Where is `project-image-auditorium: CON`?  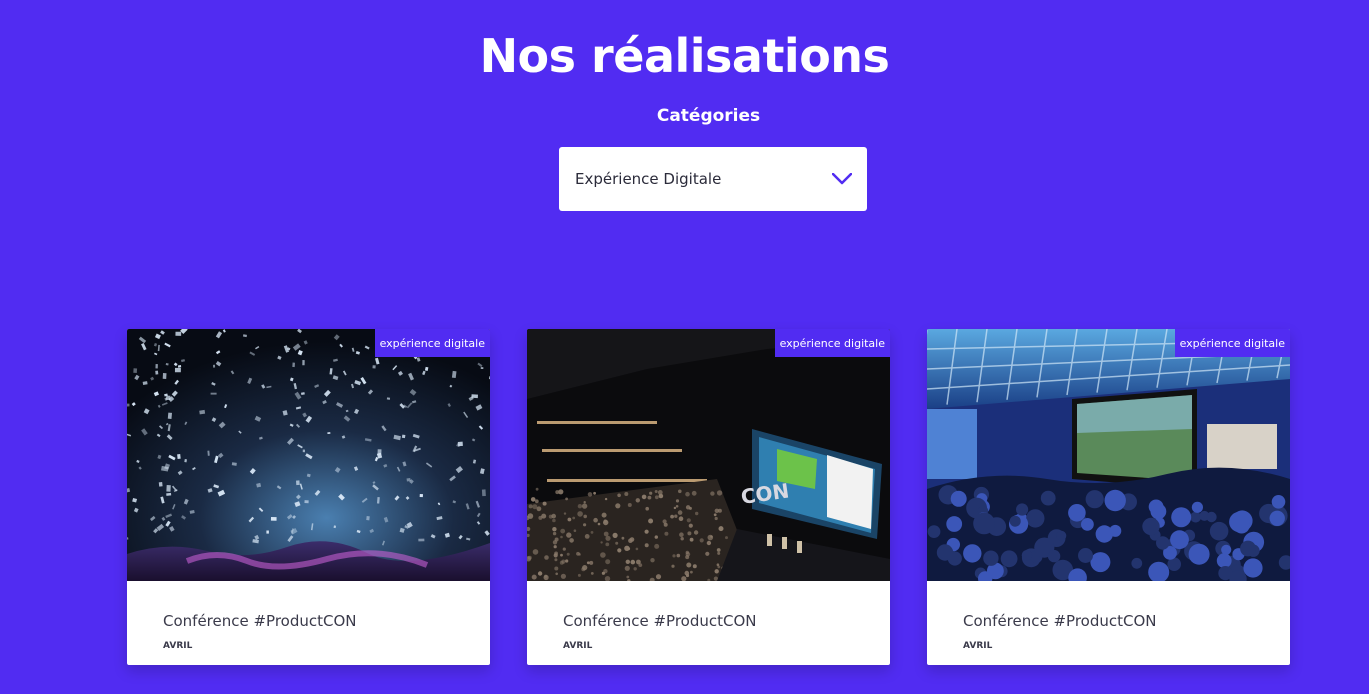 project-image-auditorium: CON is located at coordinates (708, 455).